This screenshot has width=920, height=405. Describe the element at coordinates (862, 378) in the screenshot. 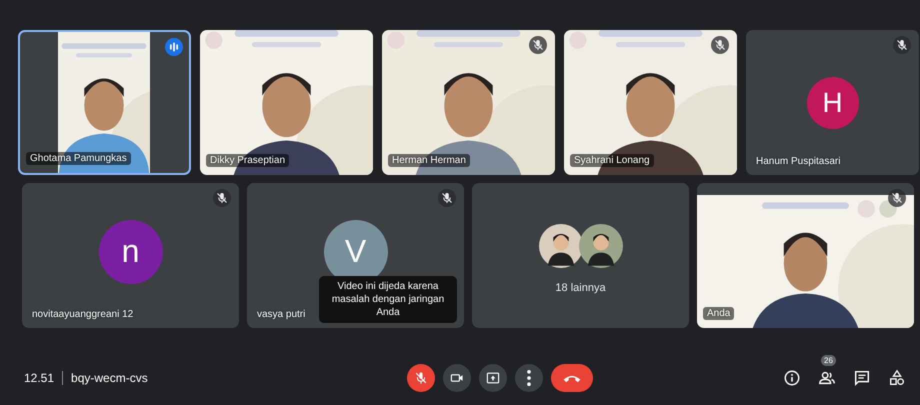

I see `chat-icon` at that location.